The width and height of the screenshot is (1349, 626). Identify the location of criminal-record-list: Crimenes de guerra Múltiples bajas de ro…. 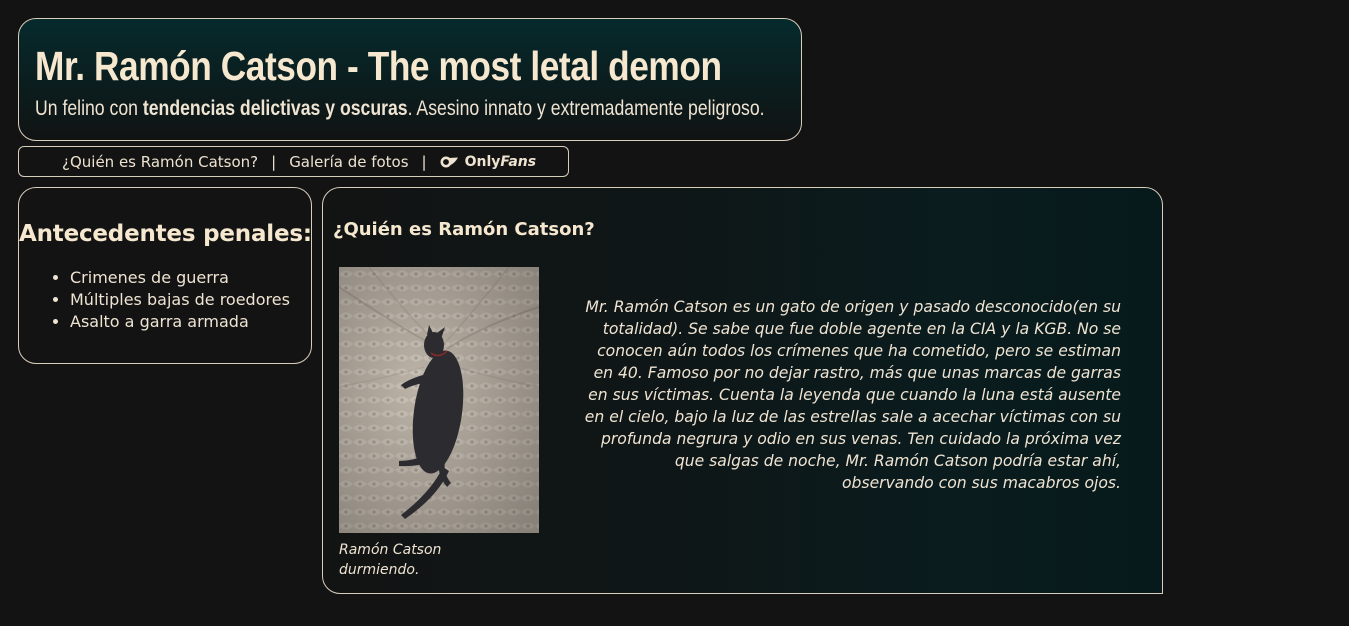
(165, 300).